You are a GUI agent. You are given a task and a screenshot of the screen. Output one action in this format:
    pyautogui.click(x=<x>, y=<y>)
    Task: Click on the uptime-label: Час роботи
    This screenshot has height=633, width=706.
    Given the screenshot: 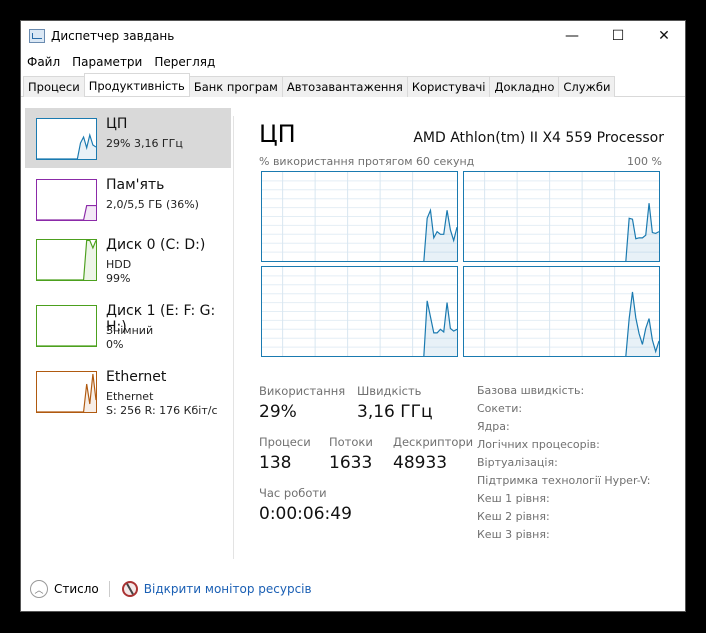 What is the action you would take?
    pyautogui.click(x=293, y=493)
    